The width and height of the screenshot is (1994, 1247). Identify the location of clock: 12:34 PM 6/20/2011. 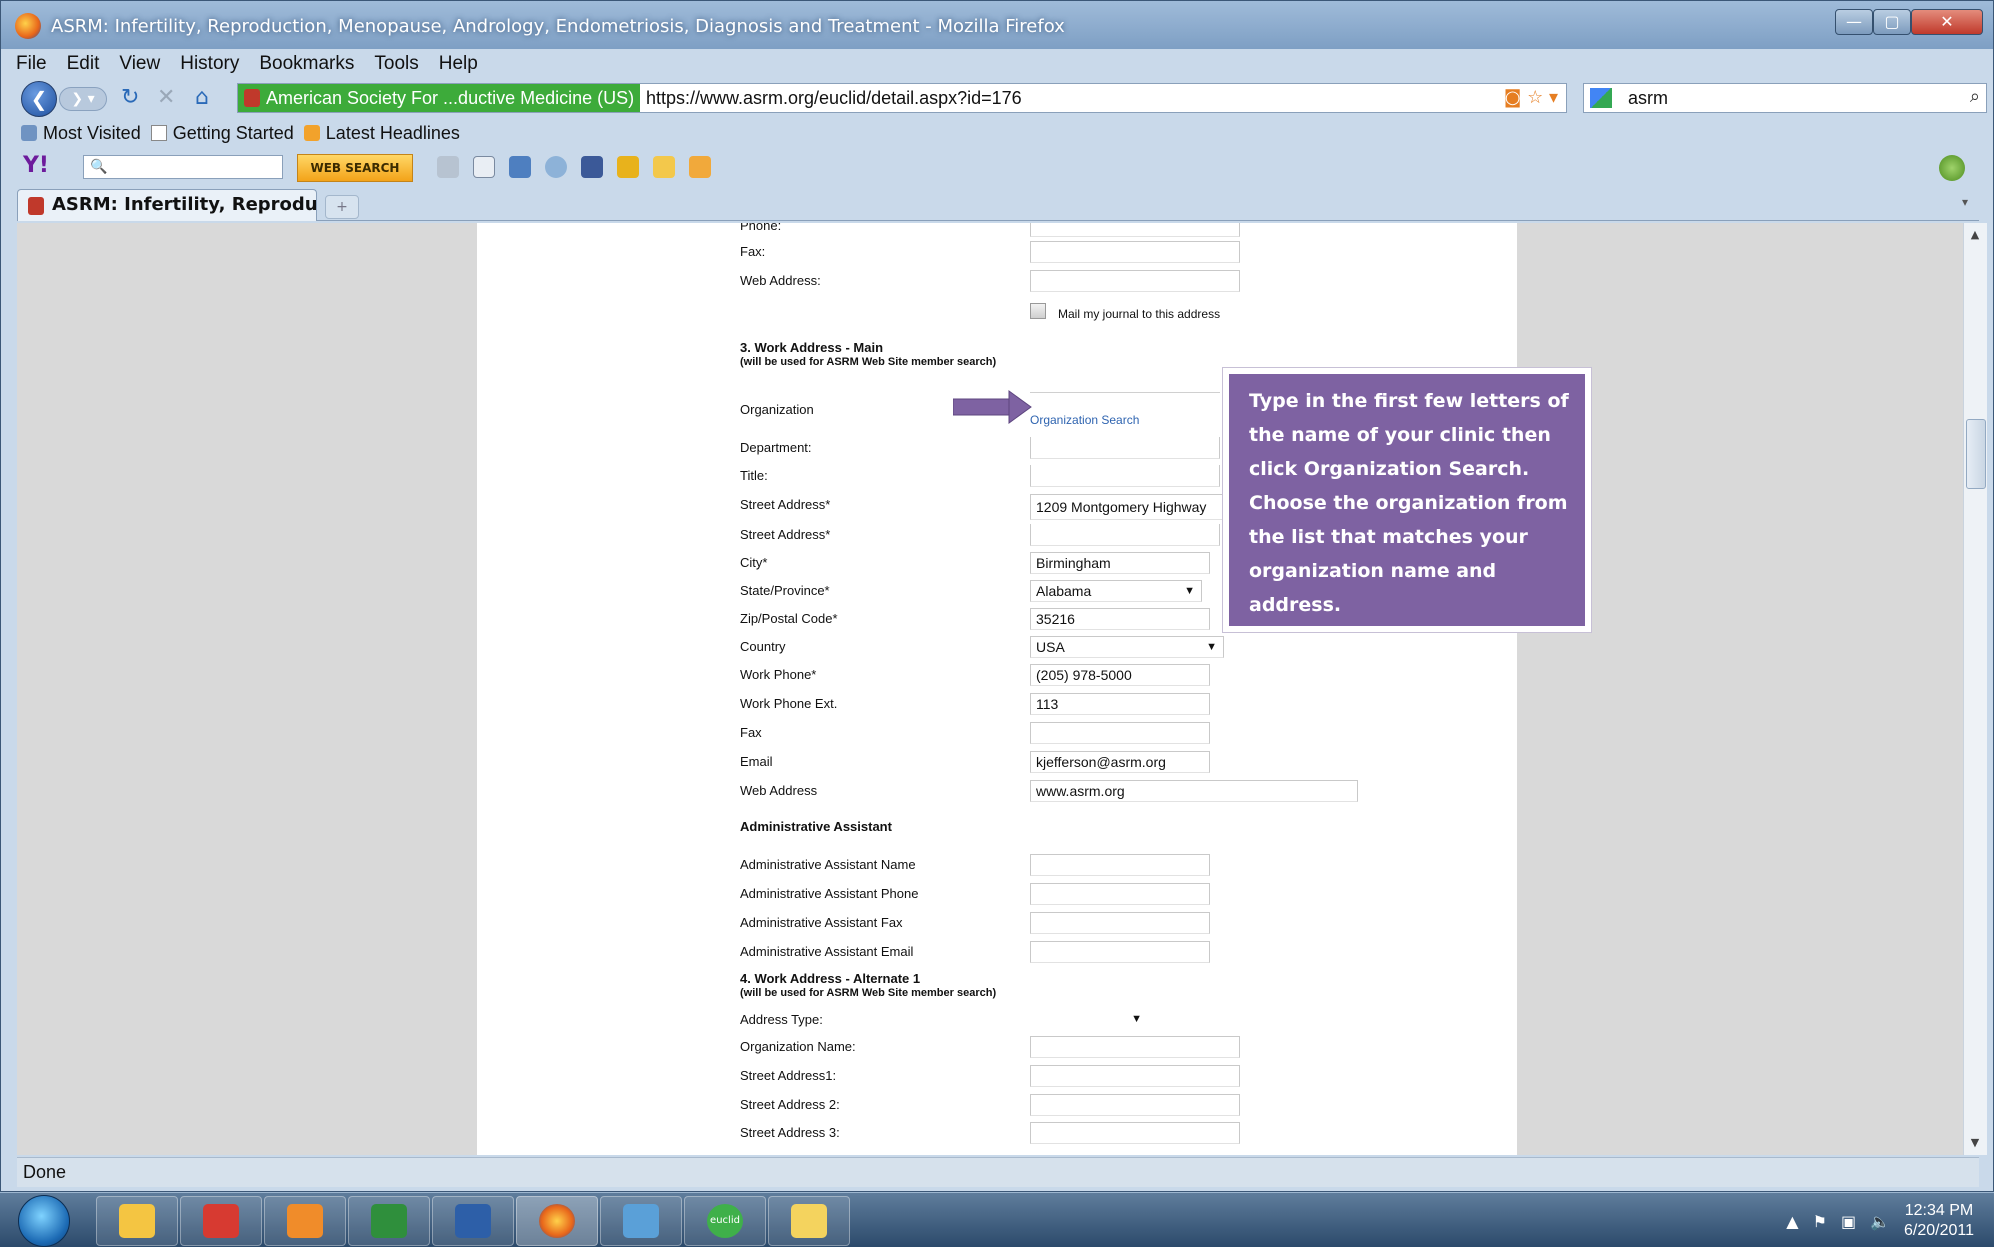
(1939, 1221).